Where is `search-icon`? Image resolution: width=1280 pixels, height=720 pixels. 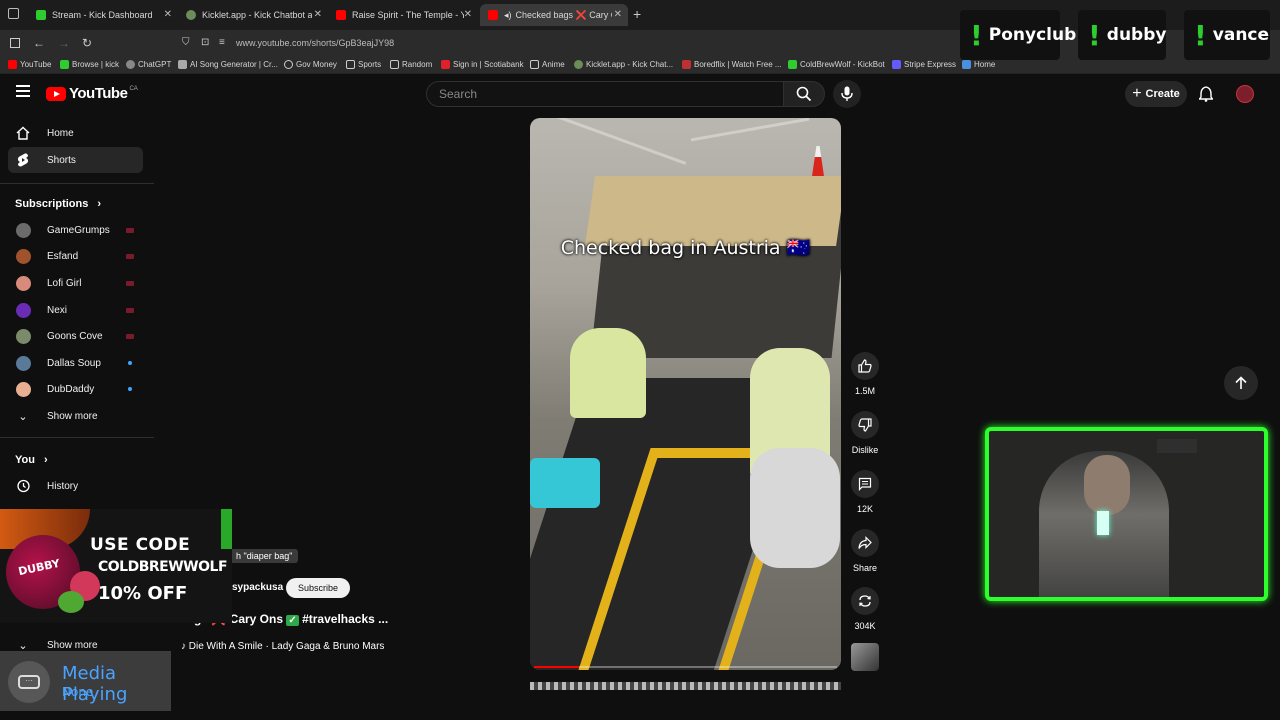
search-icon is located at coordinates (804, 94).